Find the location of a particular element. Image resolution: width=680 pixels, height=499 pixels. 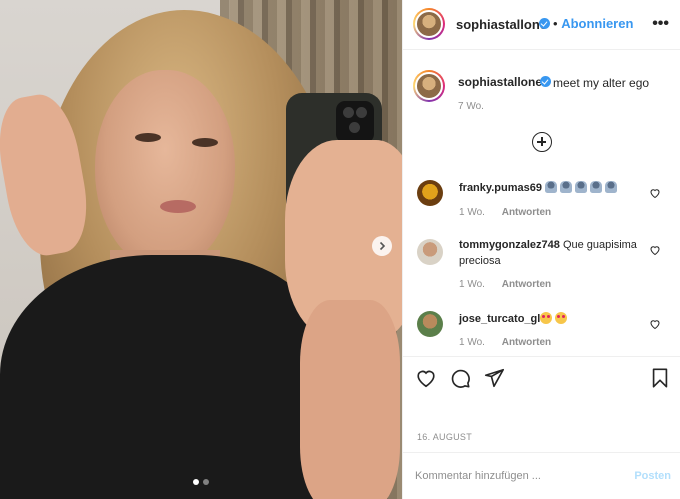

comment-body: jose_turcato_gl is located at coordinates (554, 319).